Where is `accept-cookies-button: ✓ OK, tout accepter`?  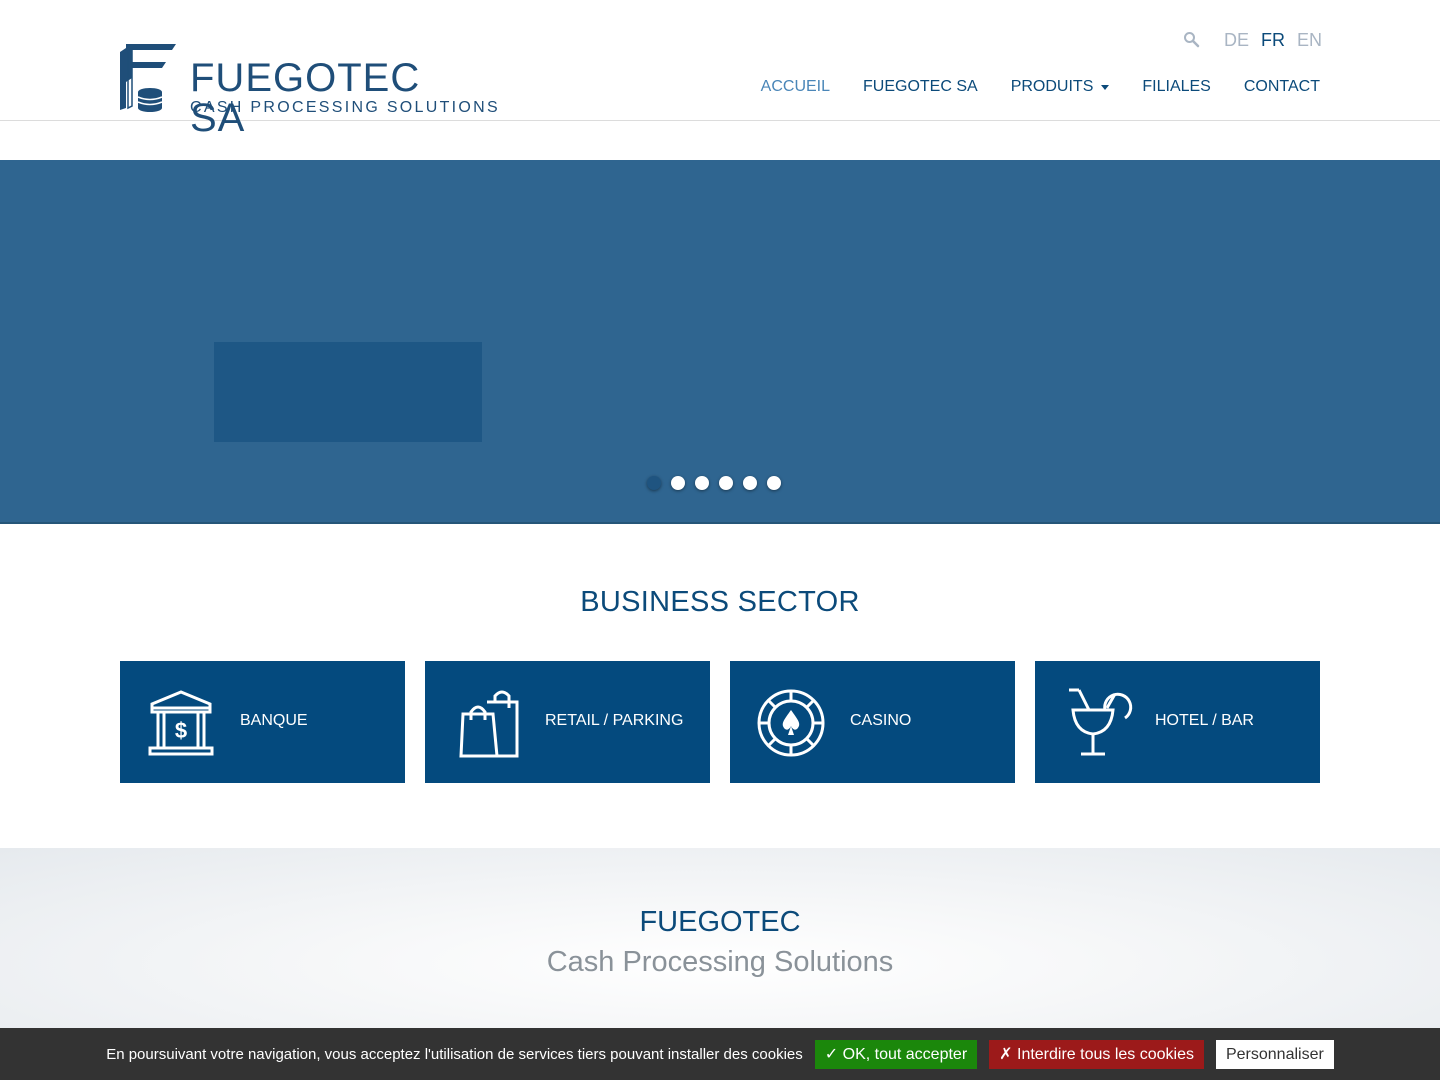
accept-cookies-button: ✓ OK, tout accepter is located at coordinates (896, 1054).